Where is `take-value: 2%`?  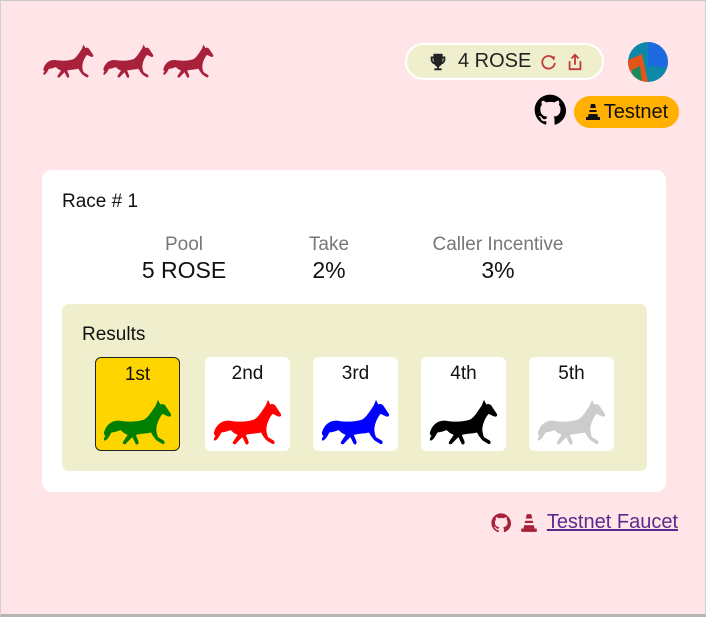
take-value: 2% is located at coordinates (329, 270).